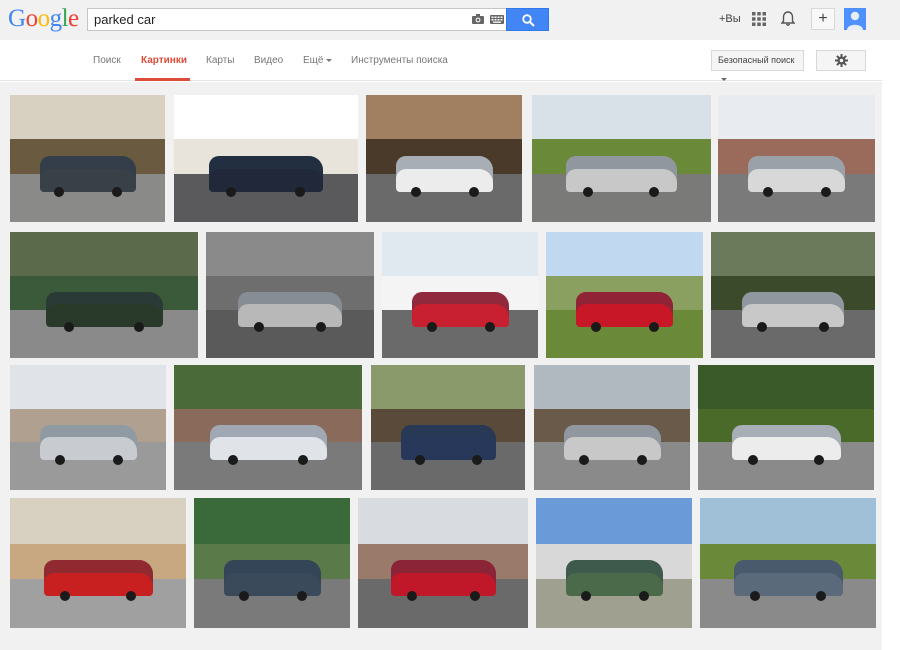 The image size is (900, 650). What do you see at coordinates (268, 60) in the screenshot?
I see `tab-video: Видео` at bounding box center [268, 60].